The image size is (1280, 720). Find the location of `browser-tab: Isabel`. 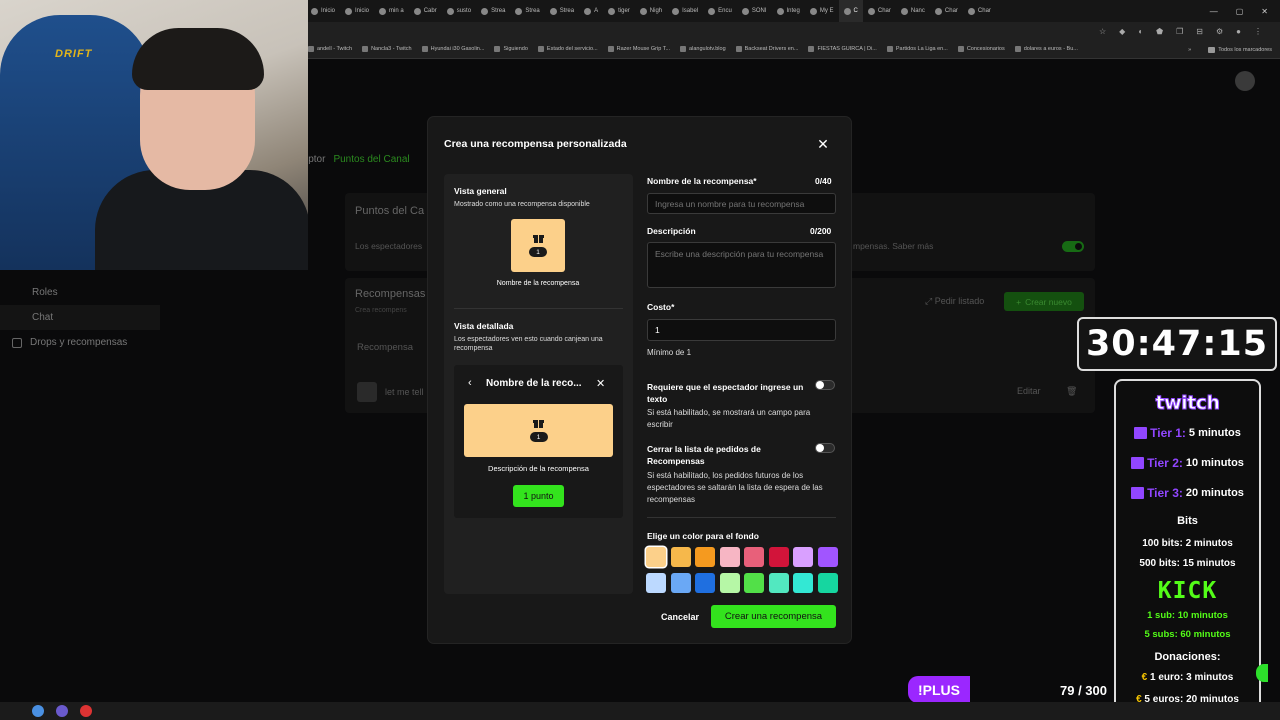

browser-tab: Isabel is located at coordinates (685, 11).